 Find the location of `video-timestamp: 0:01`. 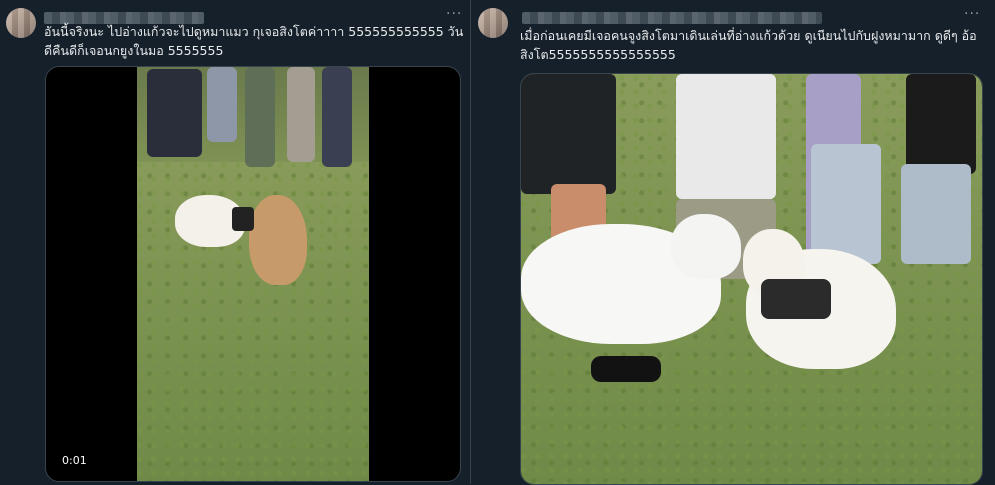

video-timestamp: 0:01 is located at coordinates (74, 460).